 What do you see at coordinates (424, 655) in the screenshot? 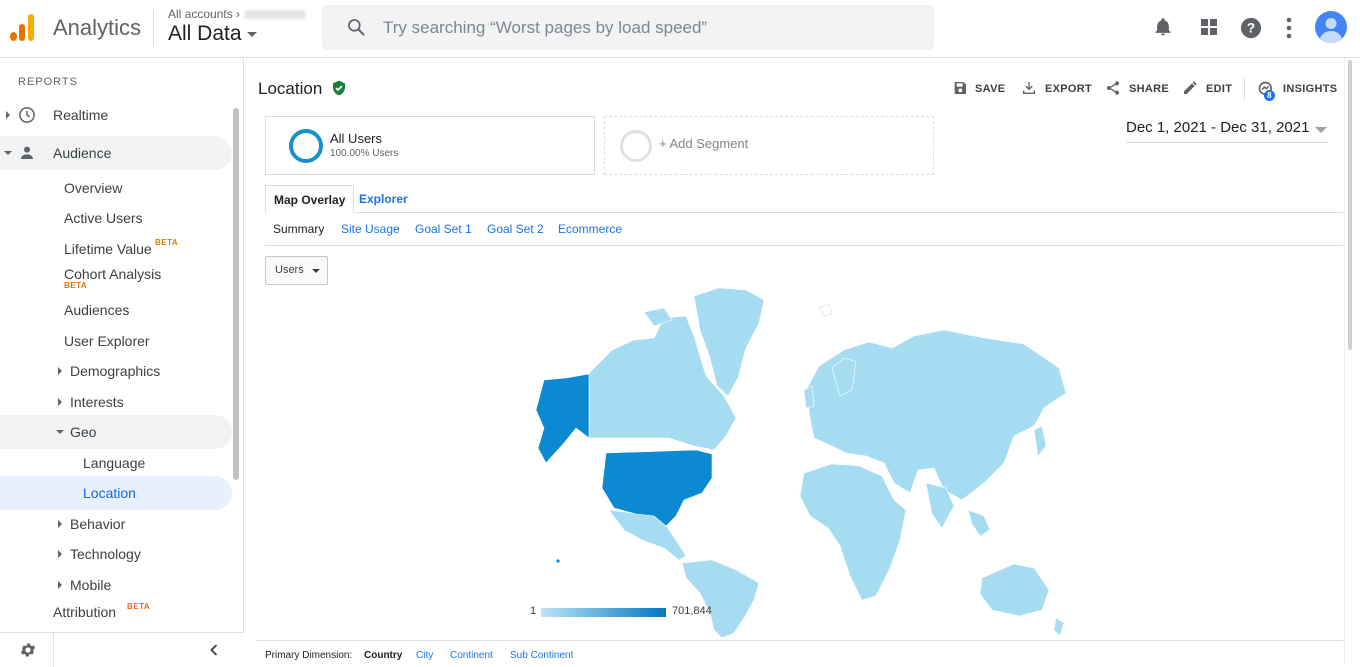
I see `dimension-city: City` at bounding box center [424, 655].